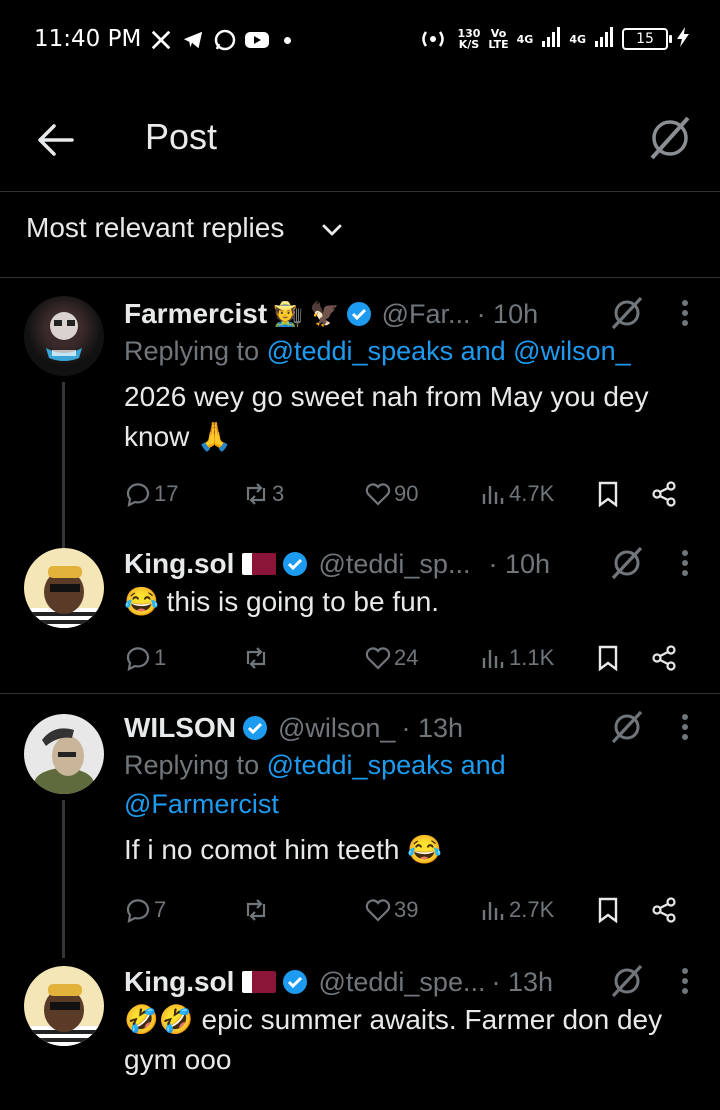 The width and height of the screenshot is (720, 1110). Describe the element at coordinates (145, 910) in the screenshot. I see `reply-button: 7` at that location.